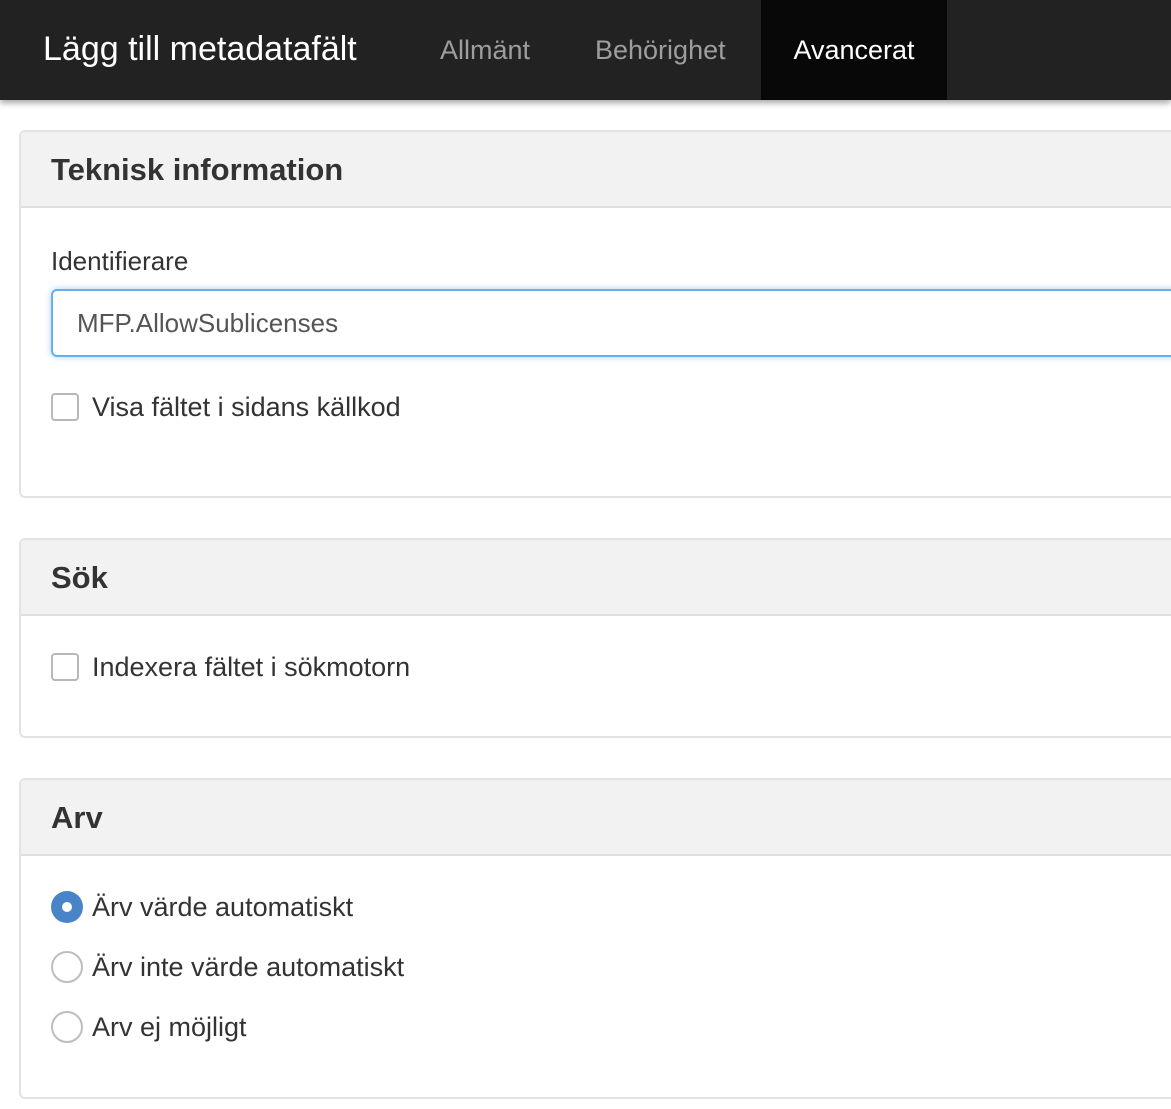  I want to click on inherit-not-possible-radio, so click(67, 1027).